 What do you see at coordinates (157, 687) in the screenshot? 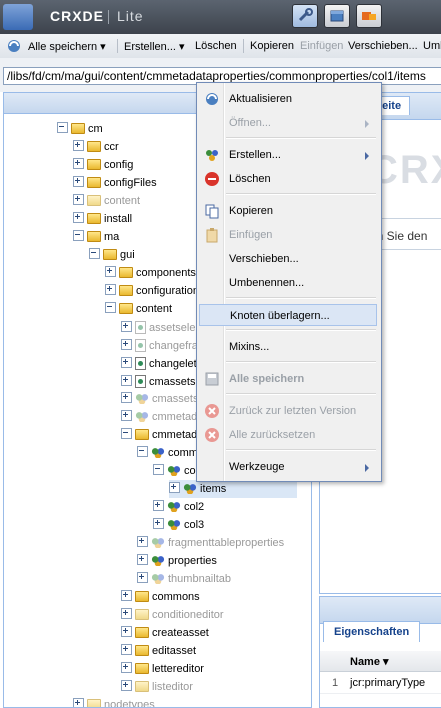
I see `tree-node-listeditor: listeditor` at bounding box center [157, 687].